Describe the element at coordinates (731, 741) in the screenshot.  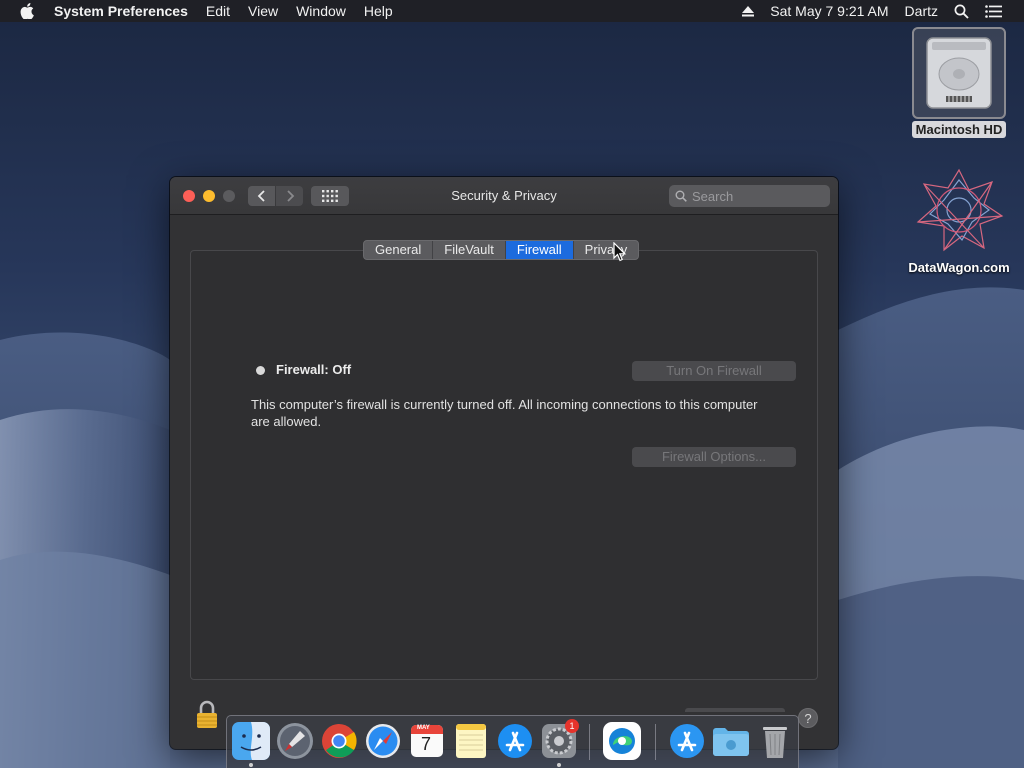
I see `dock-downloads-folder-icon` at that location.